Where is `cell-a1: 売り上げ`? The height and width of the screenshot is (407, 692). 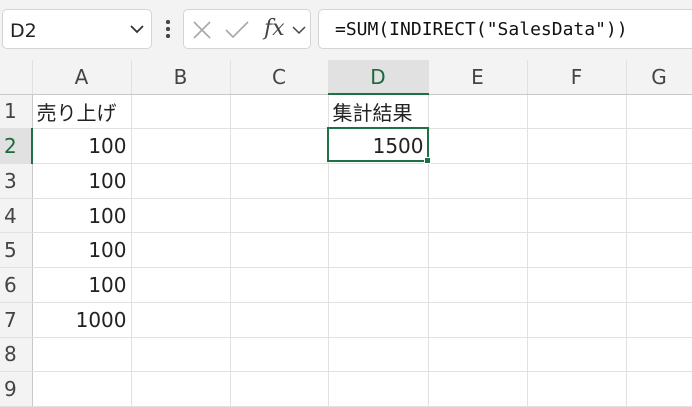
cell-a1: 売り上げ is located at coordinates (82, 112).